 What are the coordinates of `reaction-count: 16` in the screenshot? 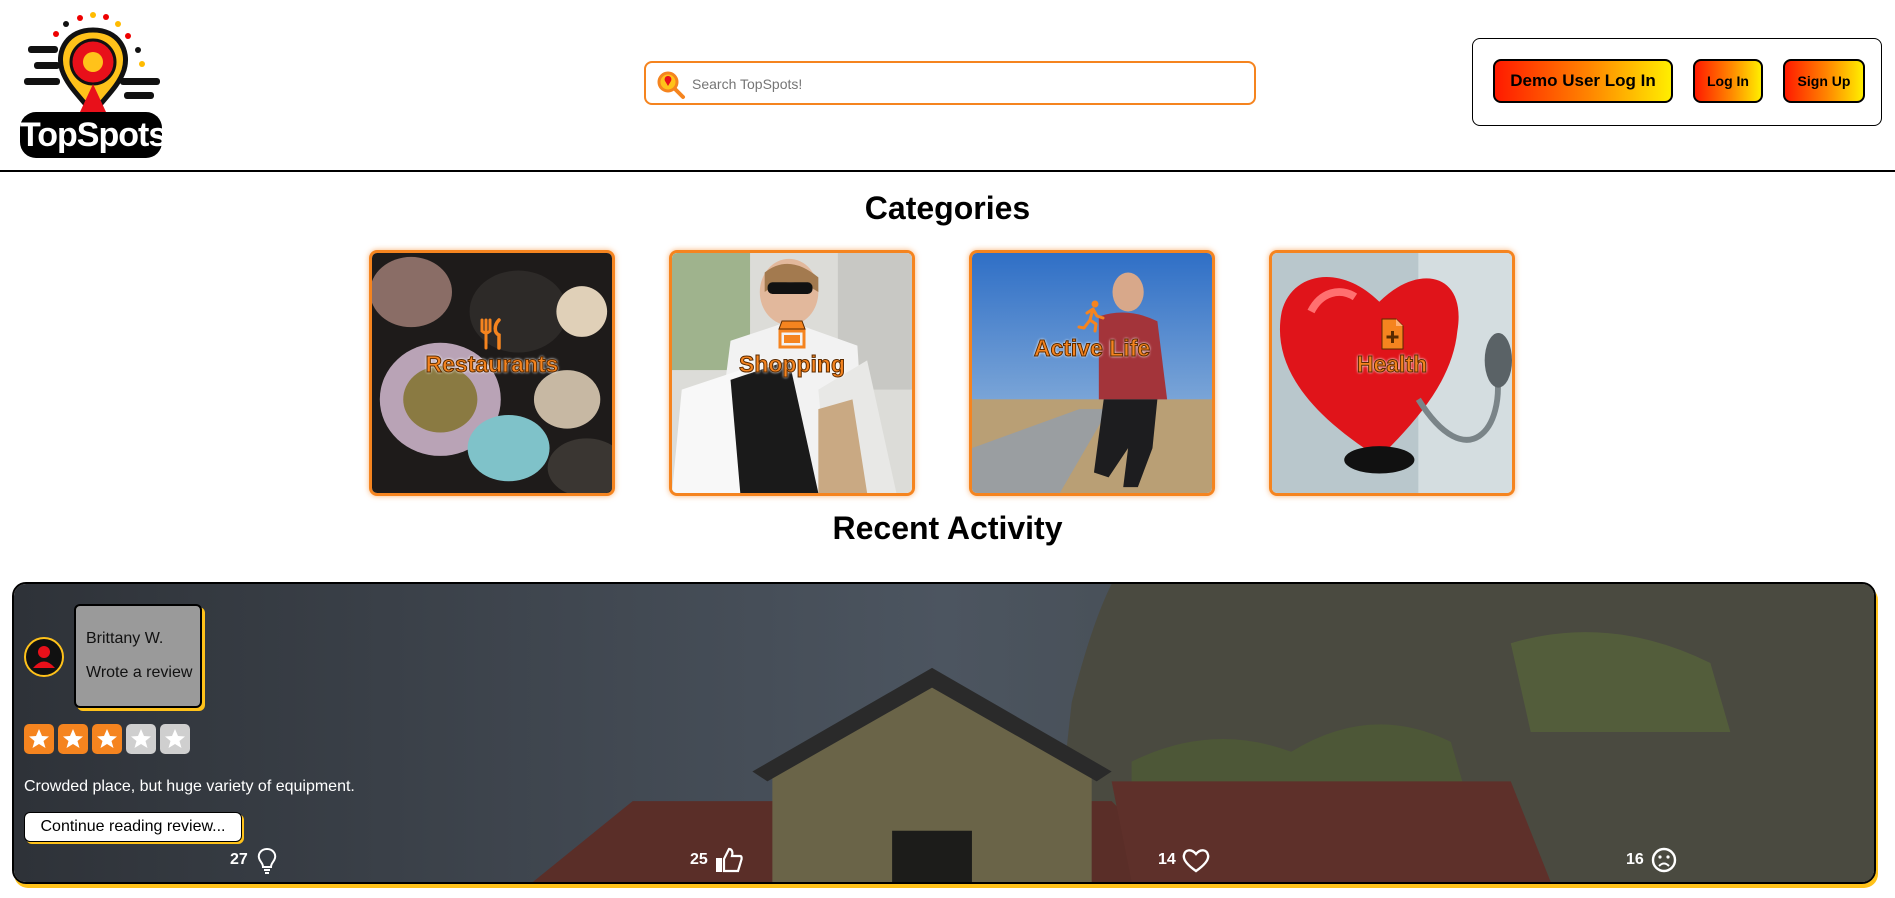 It's located at (1635, 859).